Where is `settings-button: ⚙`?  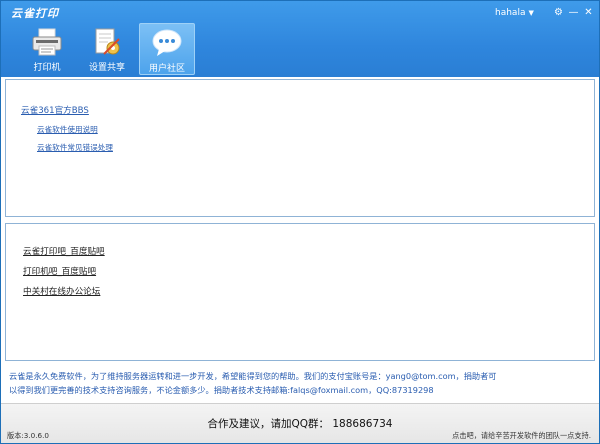 settings-button: ⚙ is located at coordinates (558, 12).